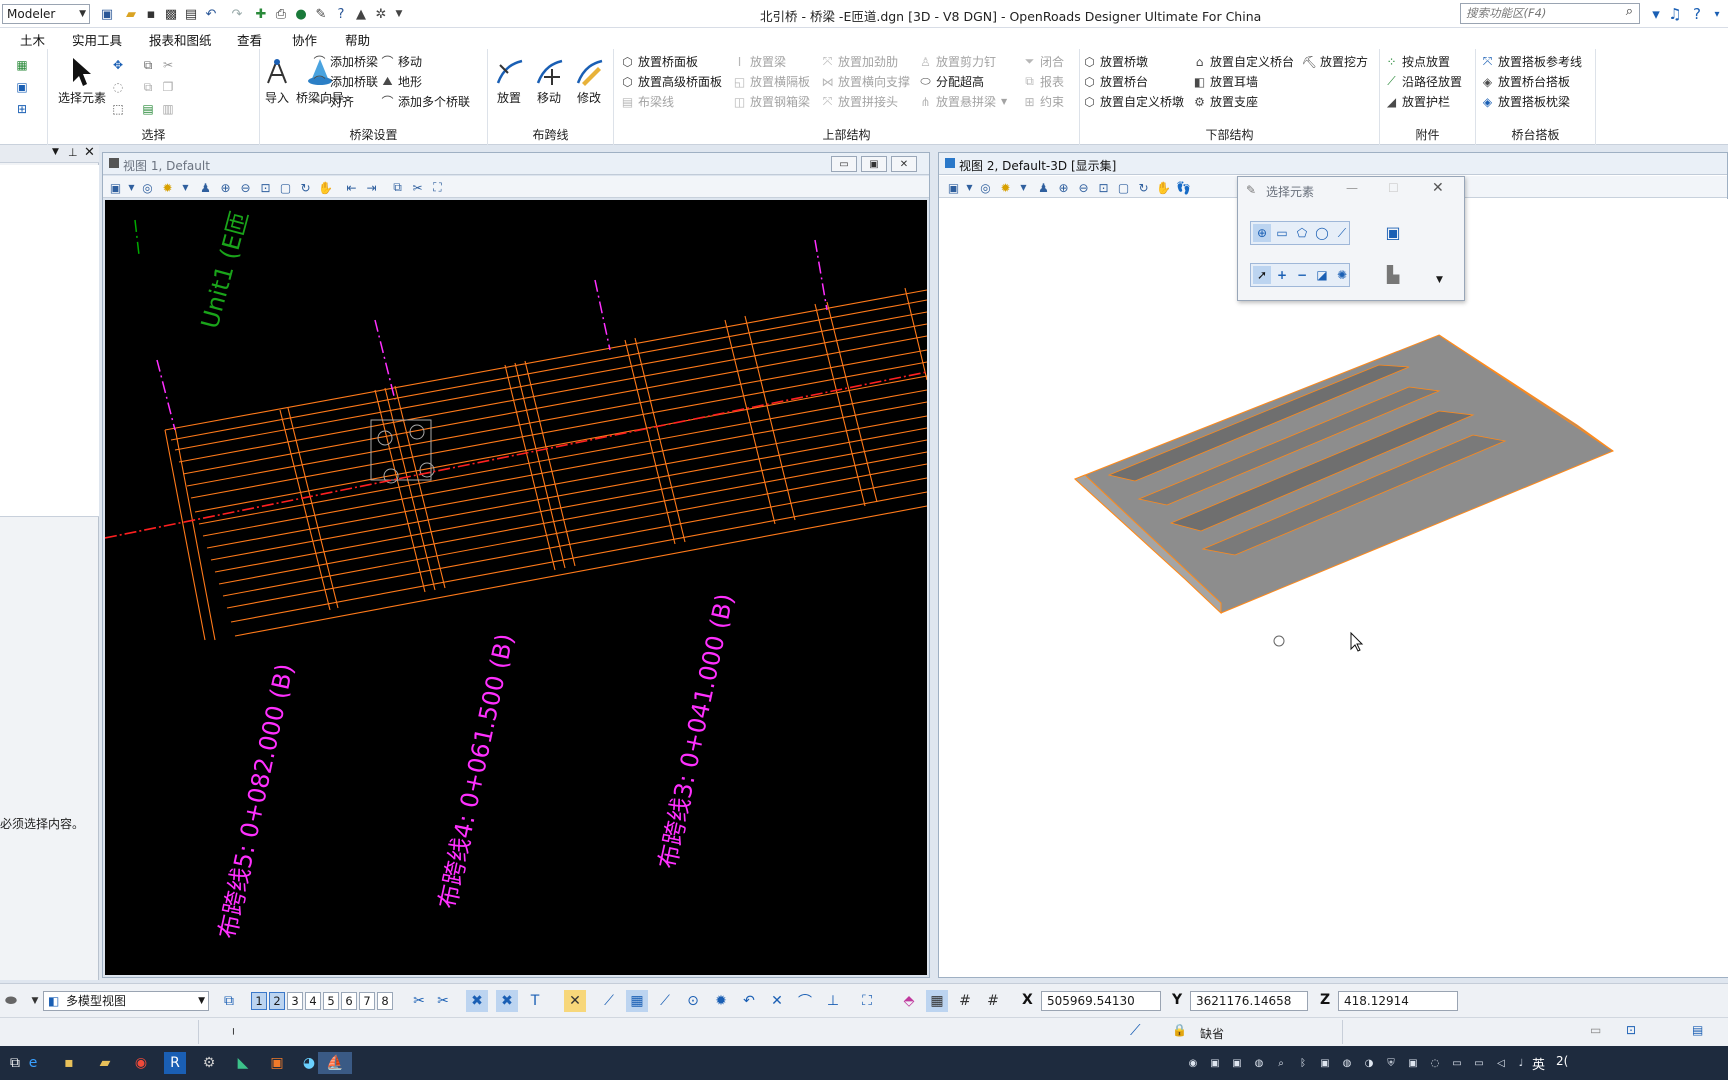  What do you see at coordinates (1183, 187) in the screenshot?
I see `walk-icon: 👣` at bounding box center [1183, 187].